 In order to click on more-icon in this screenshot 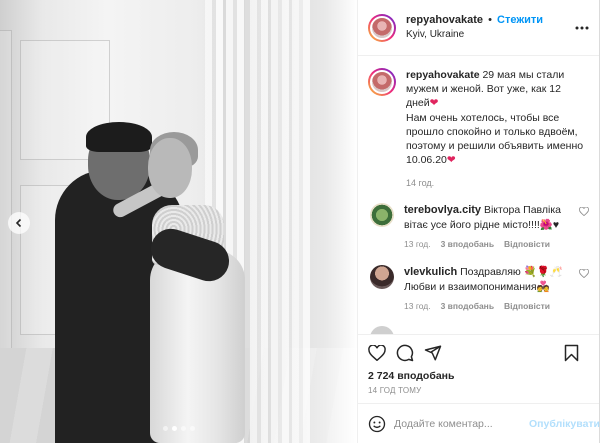, I will do `click(582, 28)`.